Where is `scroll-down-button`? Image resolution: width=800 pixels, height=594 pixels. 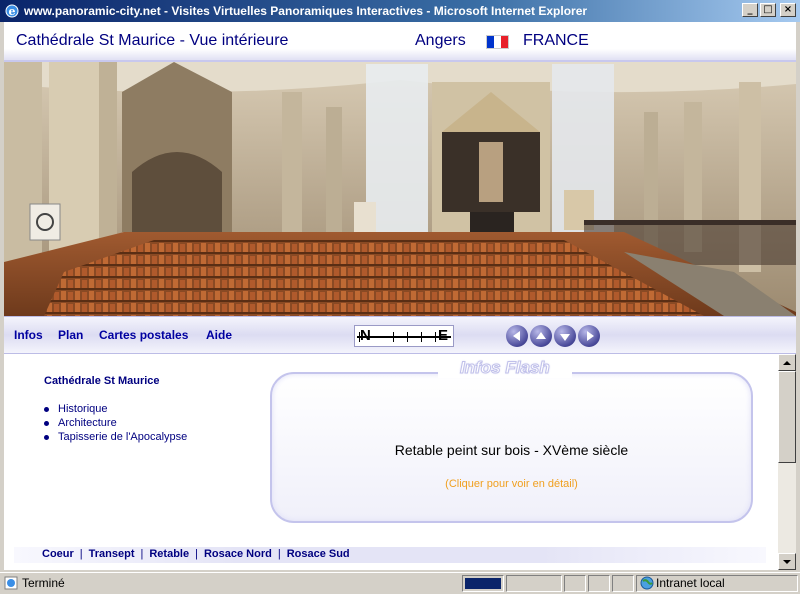
scroll-down-button is located at coordinates (787, 561).